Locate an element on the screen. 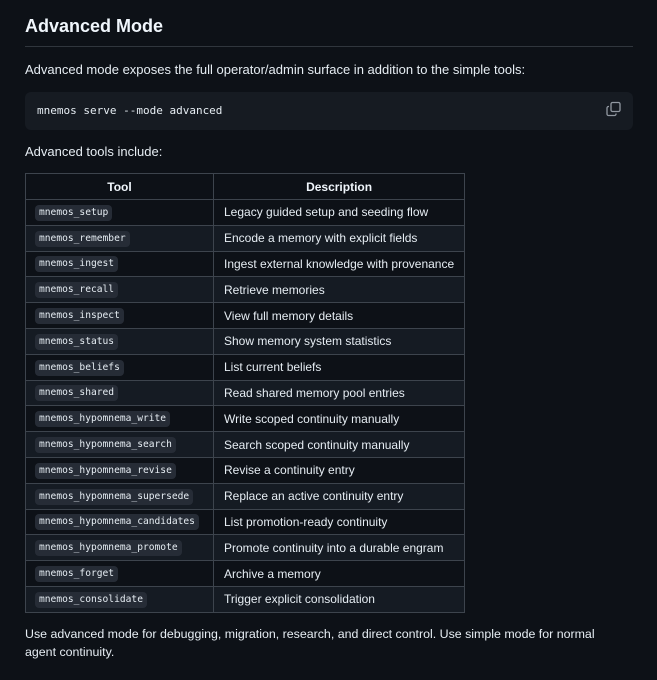  tool-name-code: mnemos_hypomnema_supersede is located at coordinates (114, 496).